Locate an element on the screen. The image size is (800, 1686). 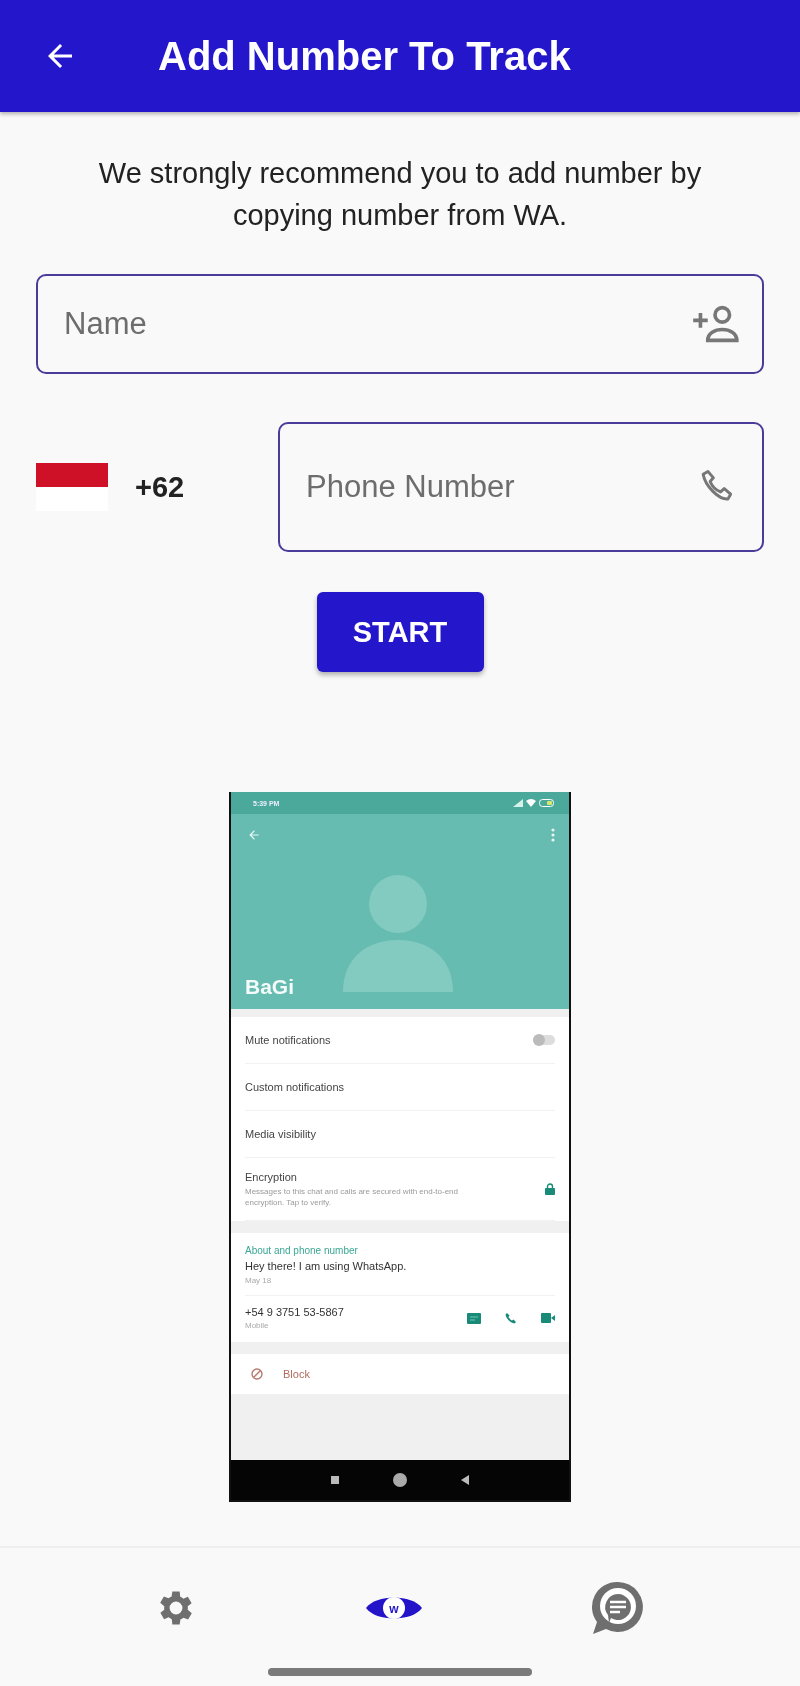
square-icon is located at coordinates (335, 1480).